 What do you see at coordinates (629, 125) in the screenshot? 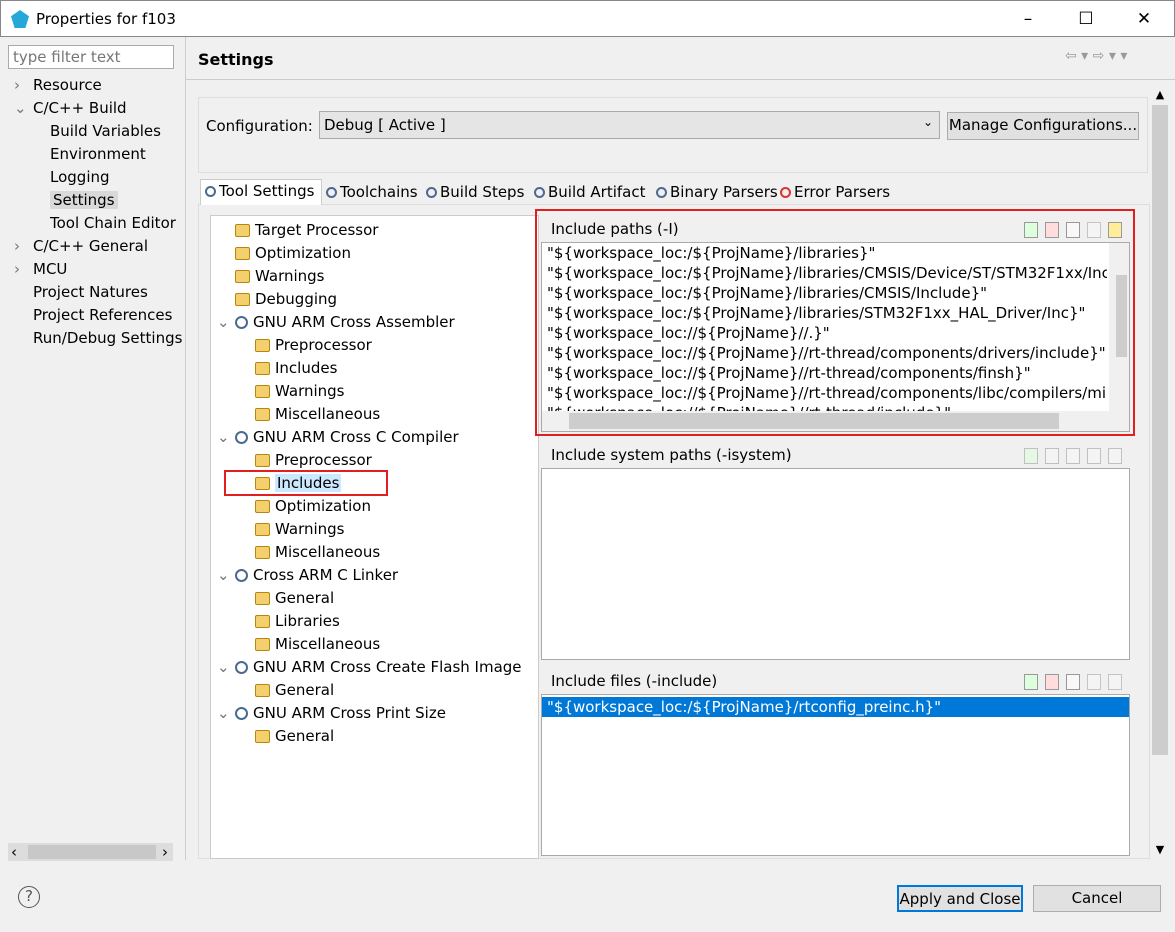
I see `configuration-select: Debug [ Active ] ⌄` at bounding box center [629, 125].